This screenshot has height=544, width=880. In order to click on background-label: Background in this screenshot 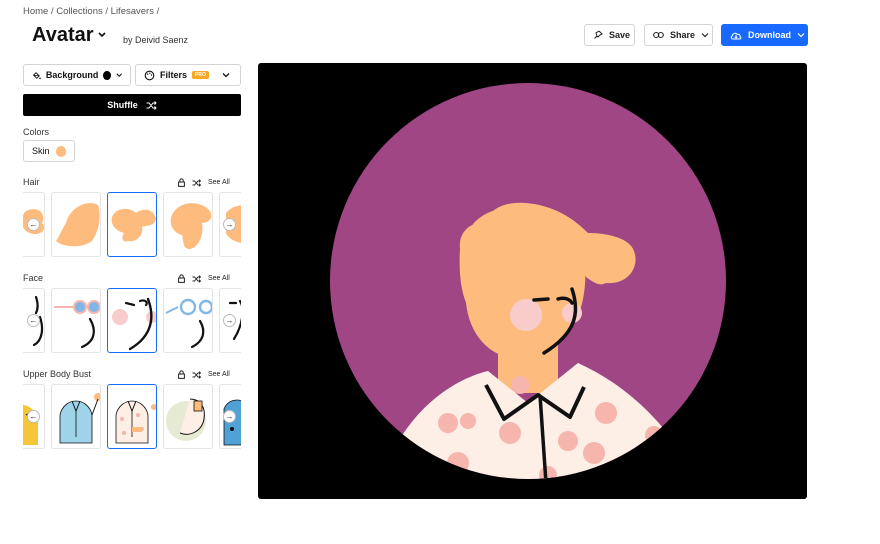, I will do `click(72, 75)`.